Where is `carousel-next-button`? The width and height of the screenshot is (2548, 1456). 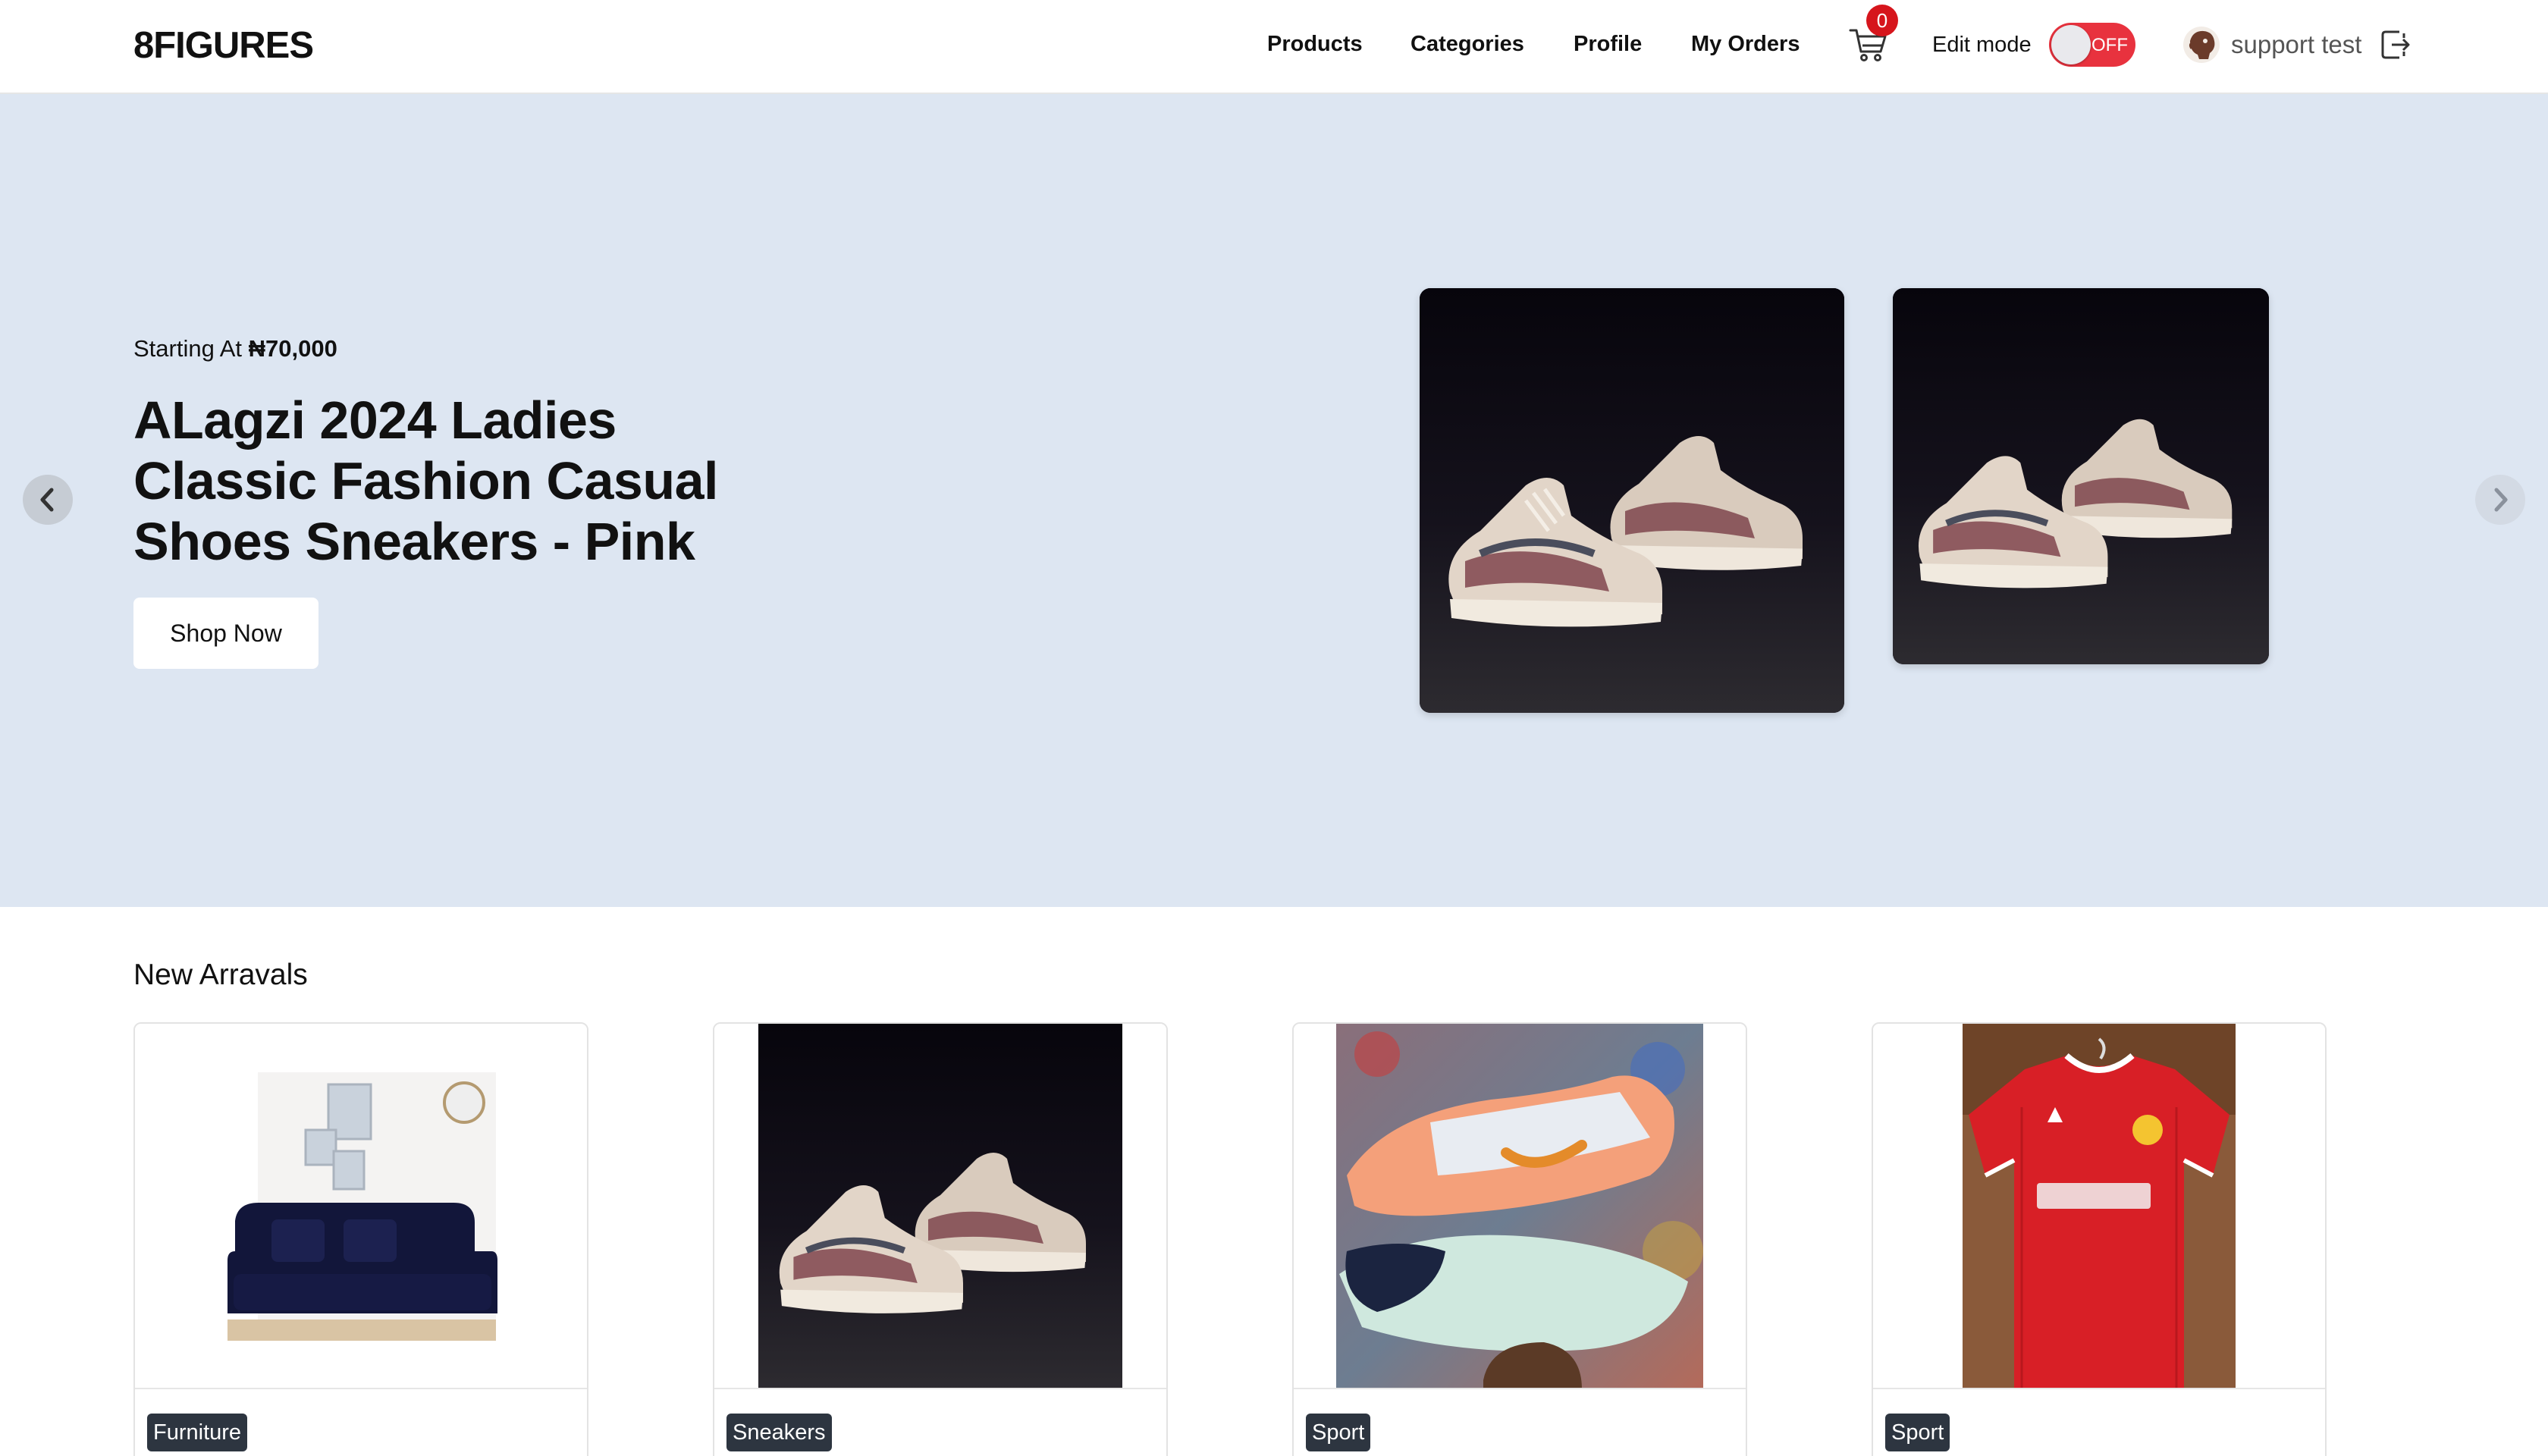 carousel-next-button is located at coordinates (2500, 500).